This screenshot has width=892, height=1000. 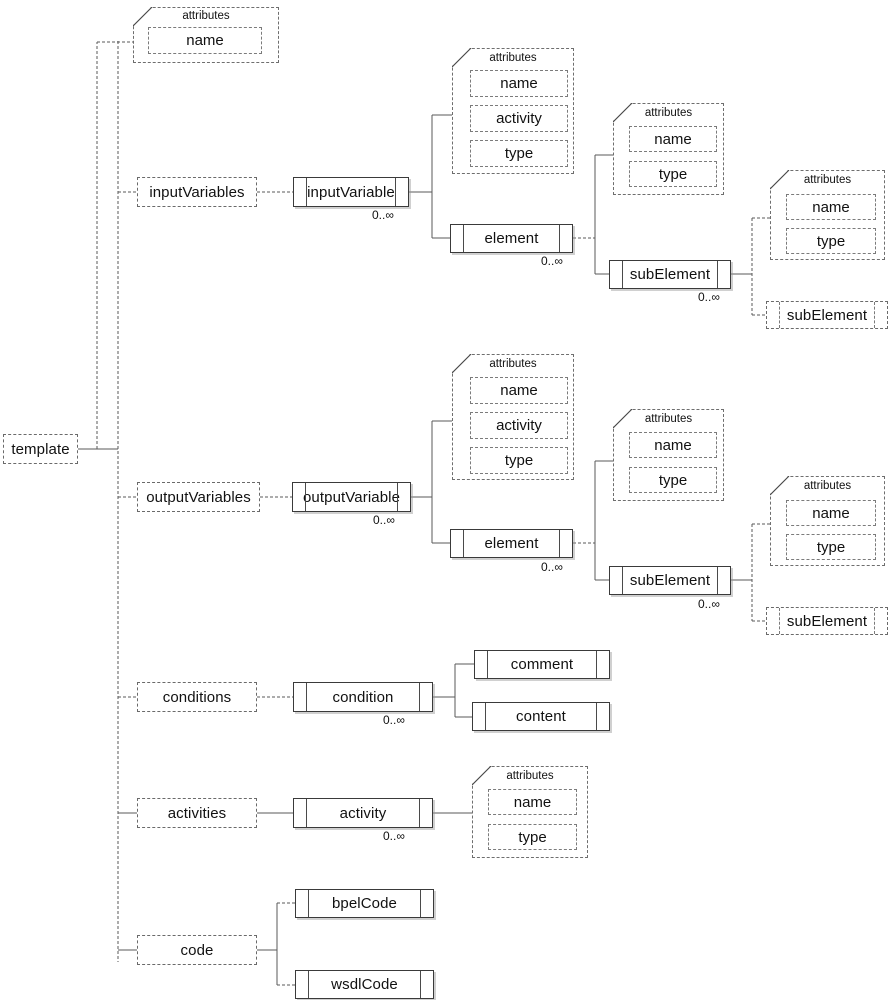 I want to click on node-input-element: element, so click(x=511, y=238).